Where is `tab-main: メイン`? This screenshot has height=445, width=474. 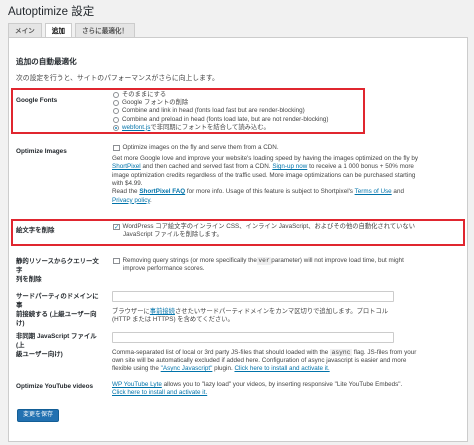
tab-main: メイン is located at coordinates (25, 30).